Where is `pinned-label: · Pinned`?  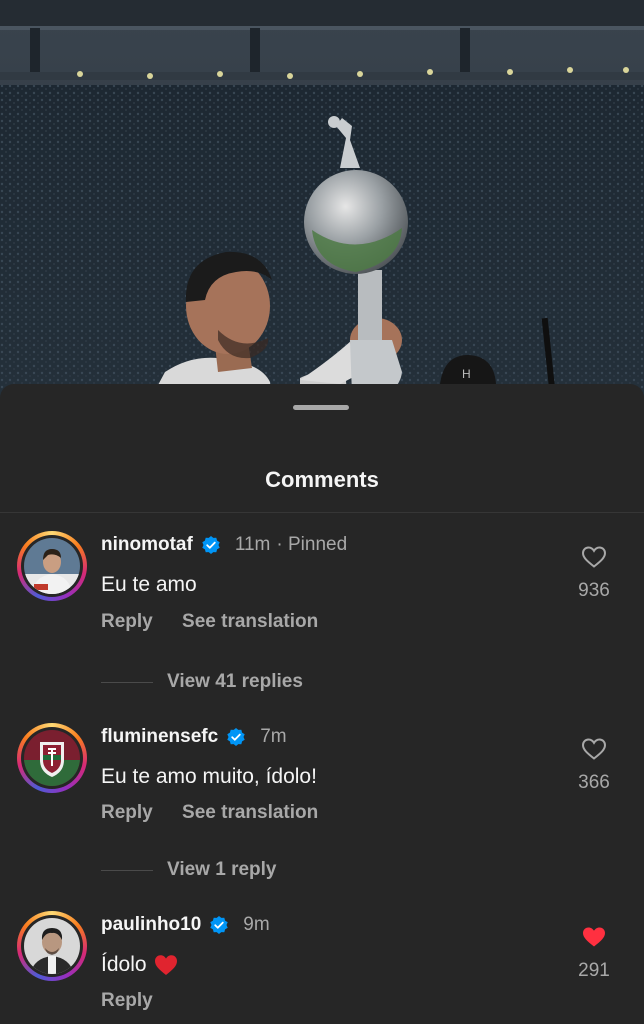 pinned-label: · Pinned is located at coordinates (312, 544).